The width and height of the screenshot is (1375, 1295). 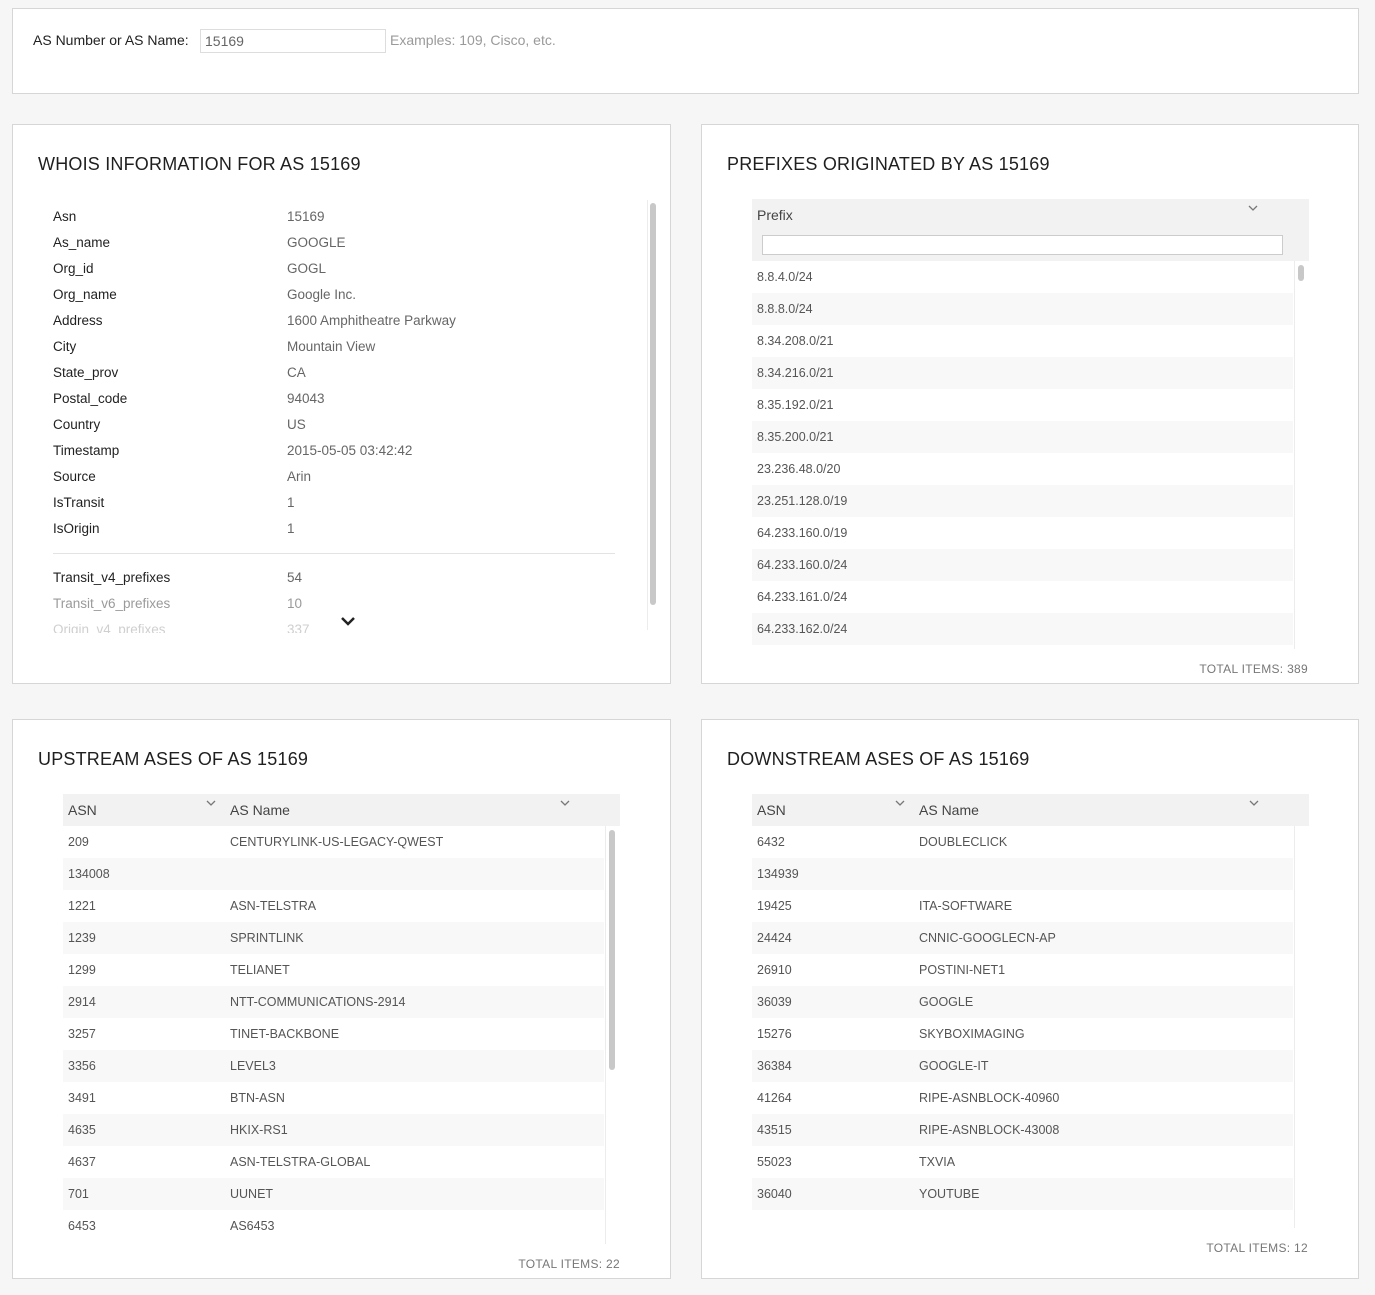 I want to click on asn-cell: 1299, so click(x=82, y=970).